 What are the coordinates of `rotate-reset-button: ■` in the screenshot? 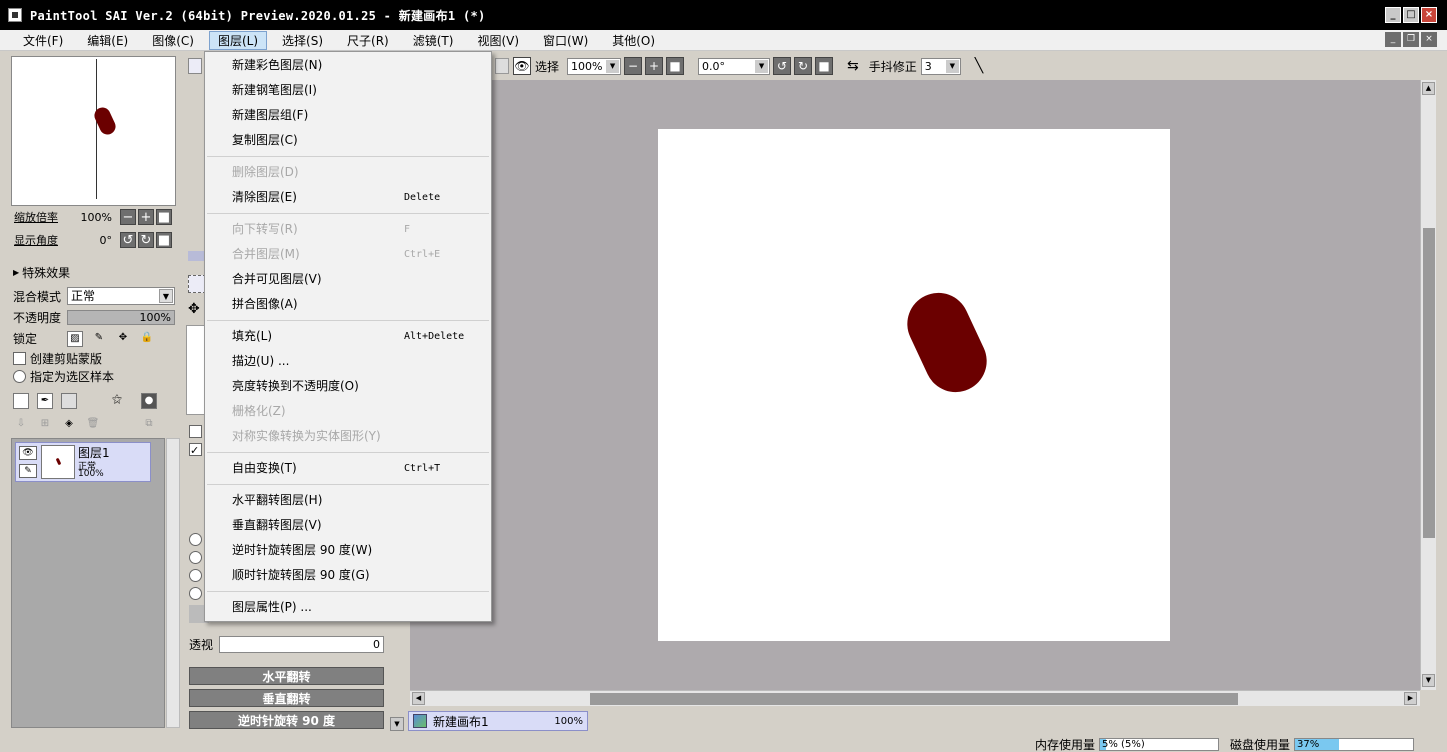 It's located at (164, 240).